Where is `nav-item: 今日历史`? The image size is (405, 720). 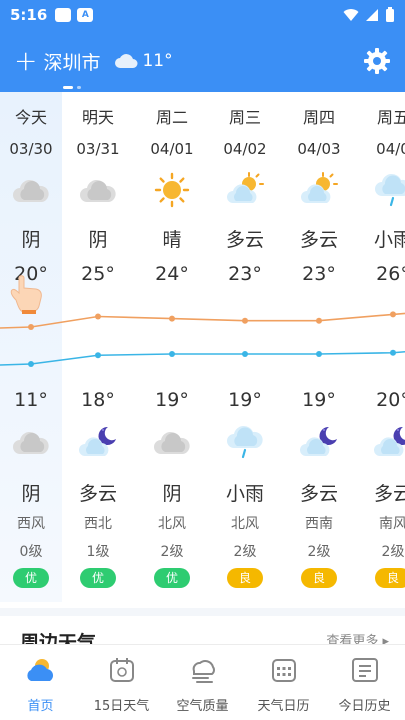 nav-item: 今日历史 is located at coordinates (364, 682).